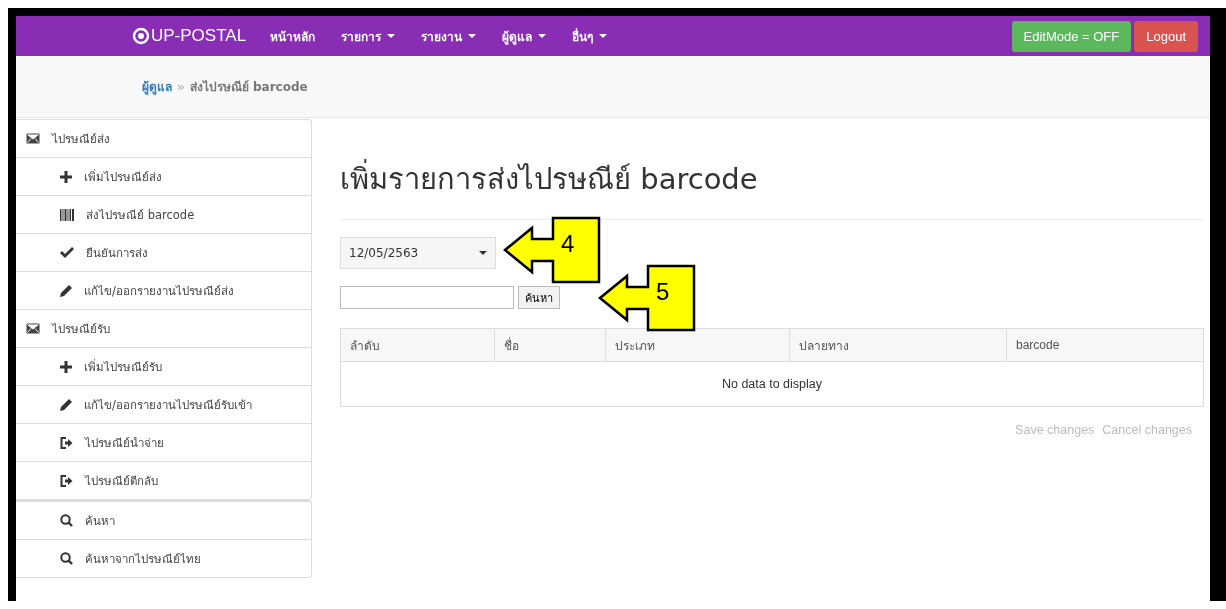 This screenshot has width=1226, height=609. Describe the element at coordinates (539, 297) in the screenshot. I see `search-button: ค้นหา` at that location.